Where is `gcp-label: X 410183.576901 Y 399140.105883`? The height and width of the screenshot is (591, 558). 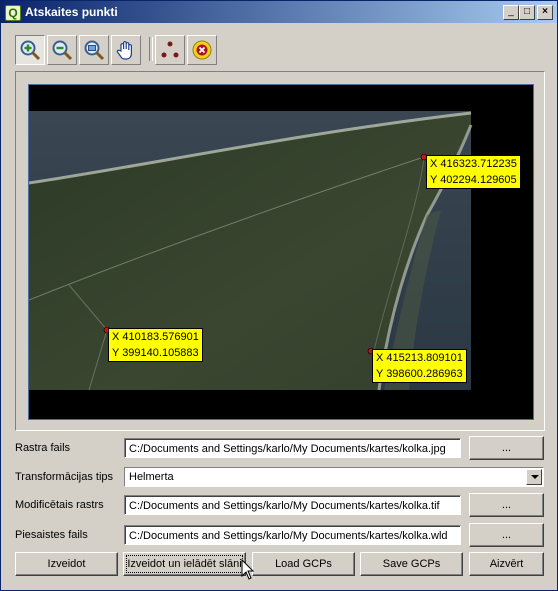
gcp-label: X 410183.576901 Y 399140.105883 is located at coordinates (155, 345).